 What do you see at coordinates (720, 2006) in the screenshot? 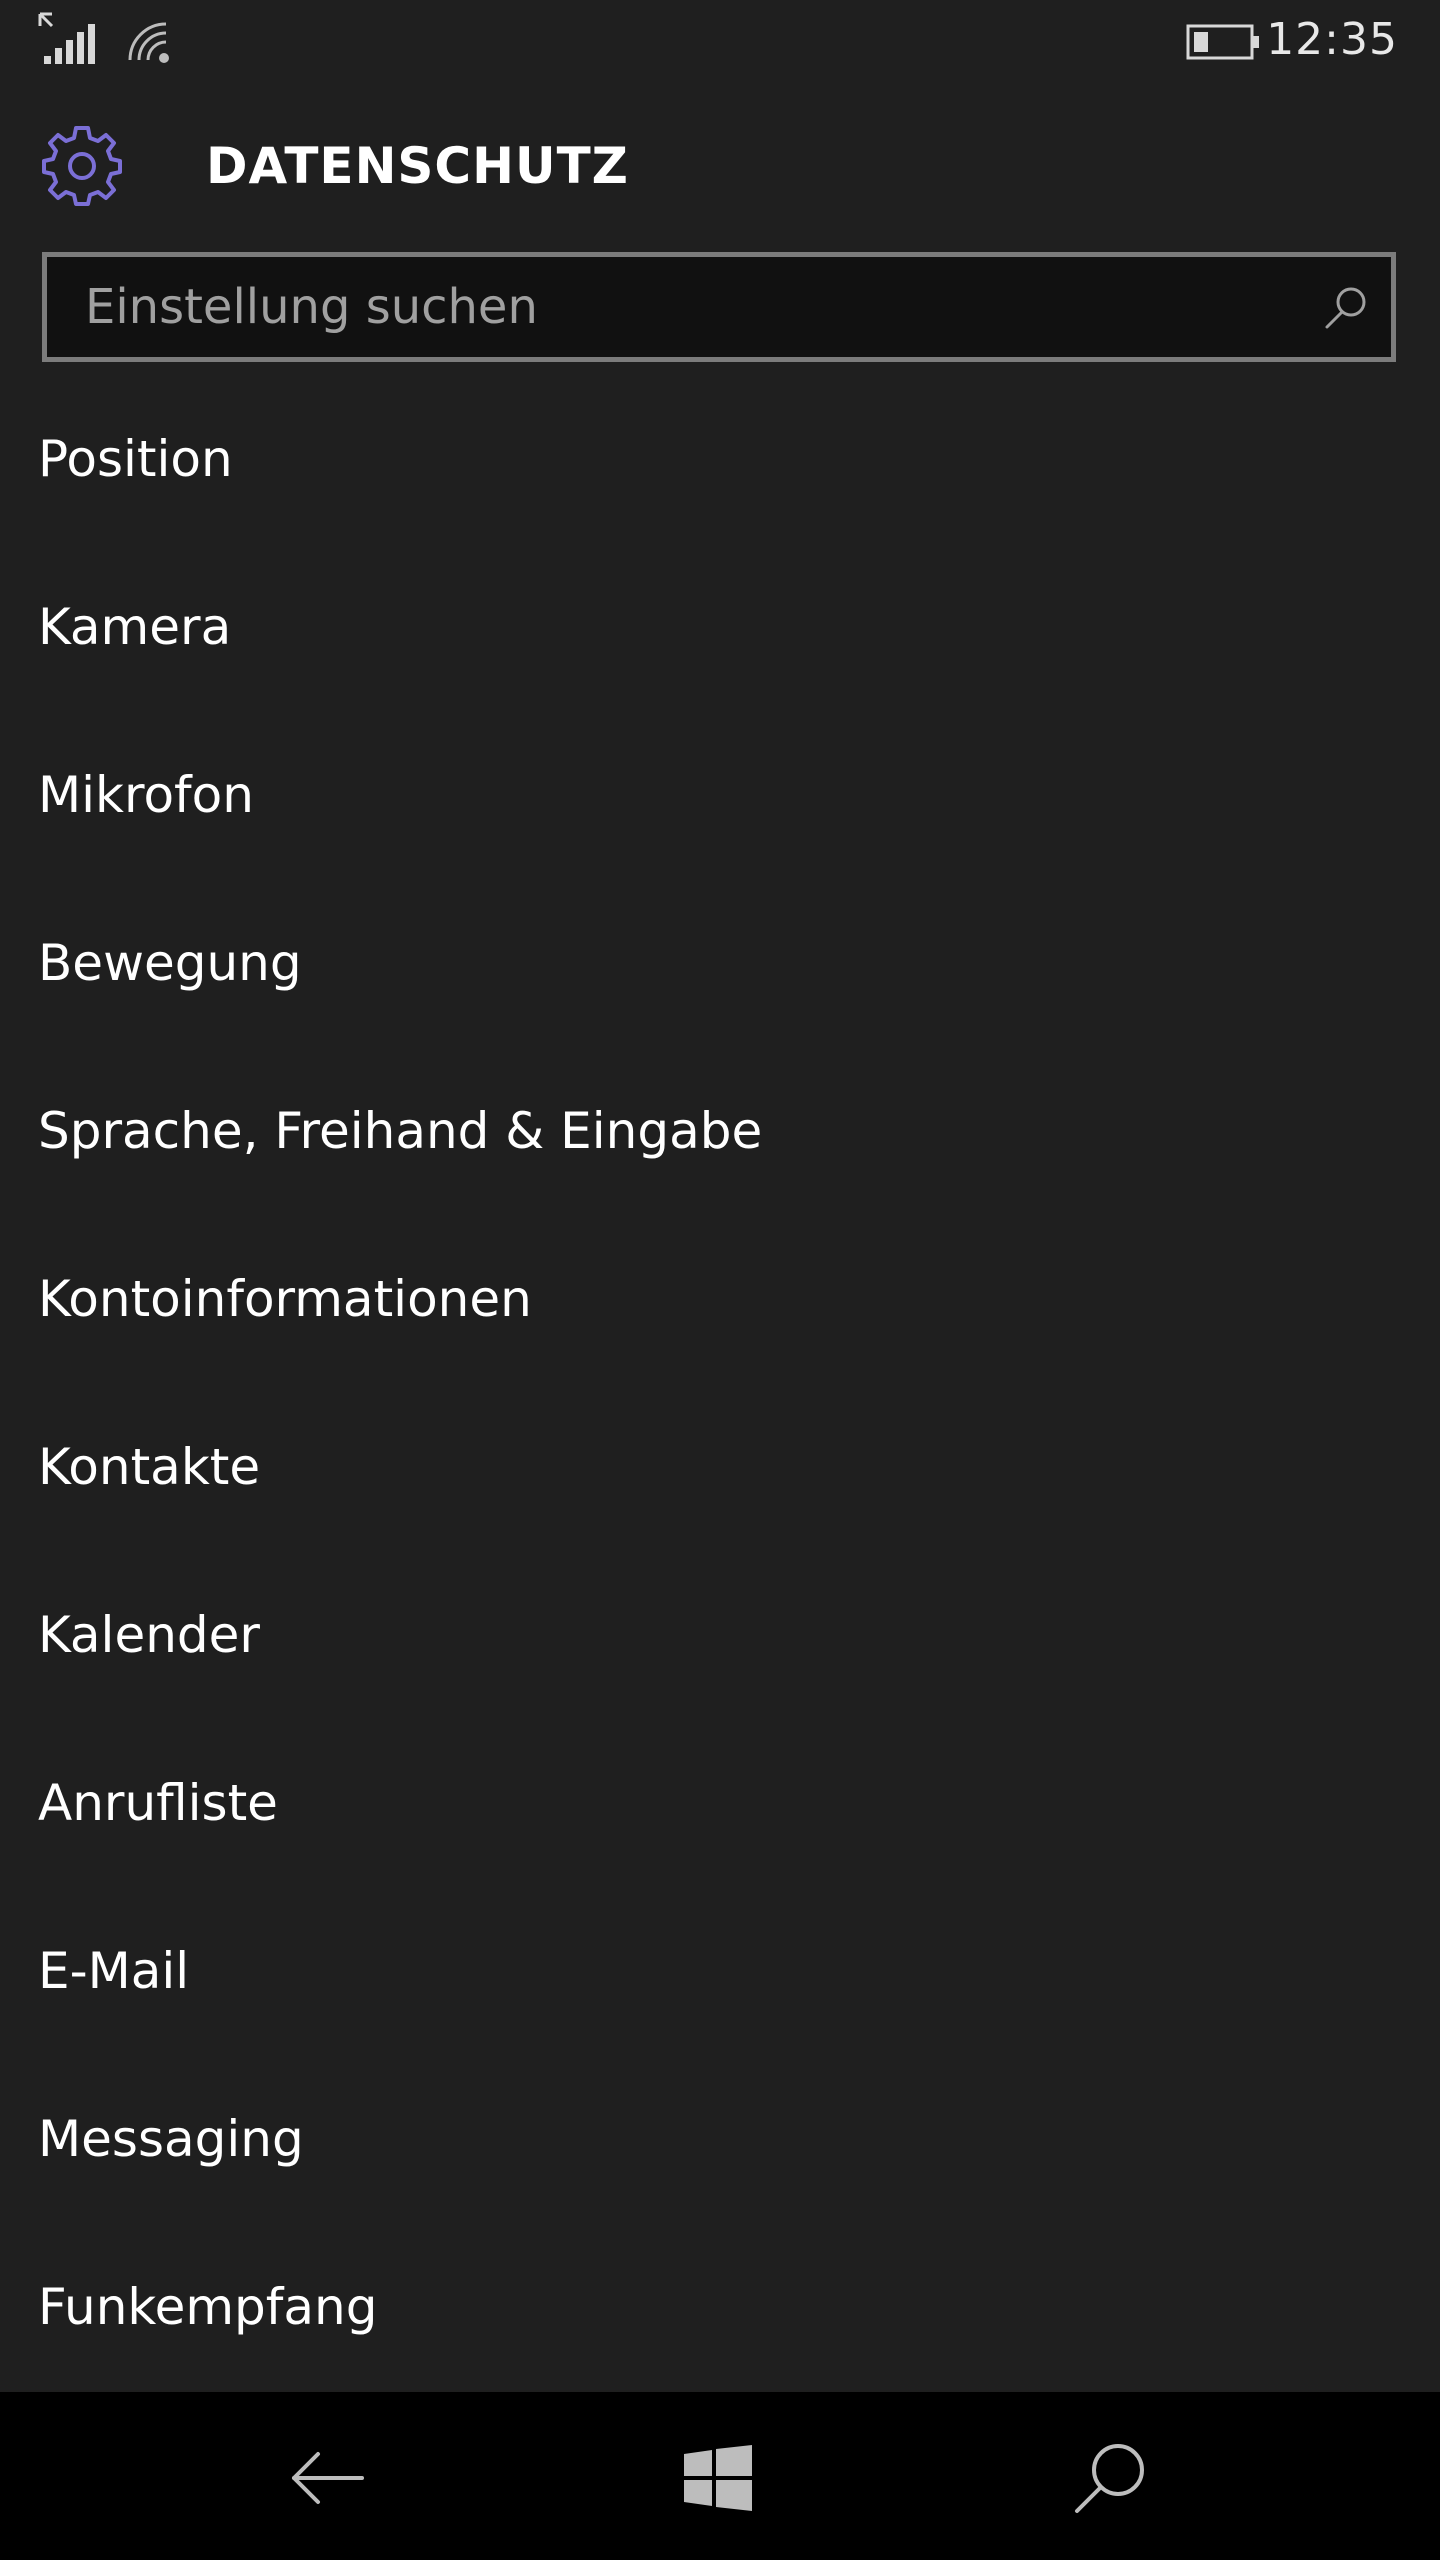
I see `list-item-email: E-Mail` at bounding box center [720, 2006].